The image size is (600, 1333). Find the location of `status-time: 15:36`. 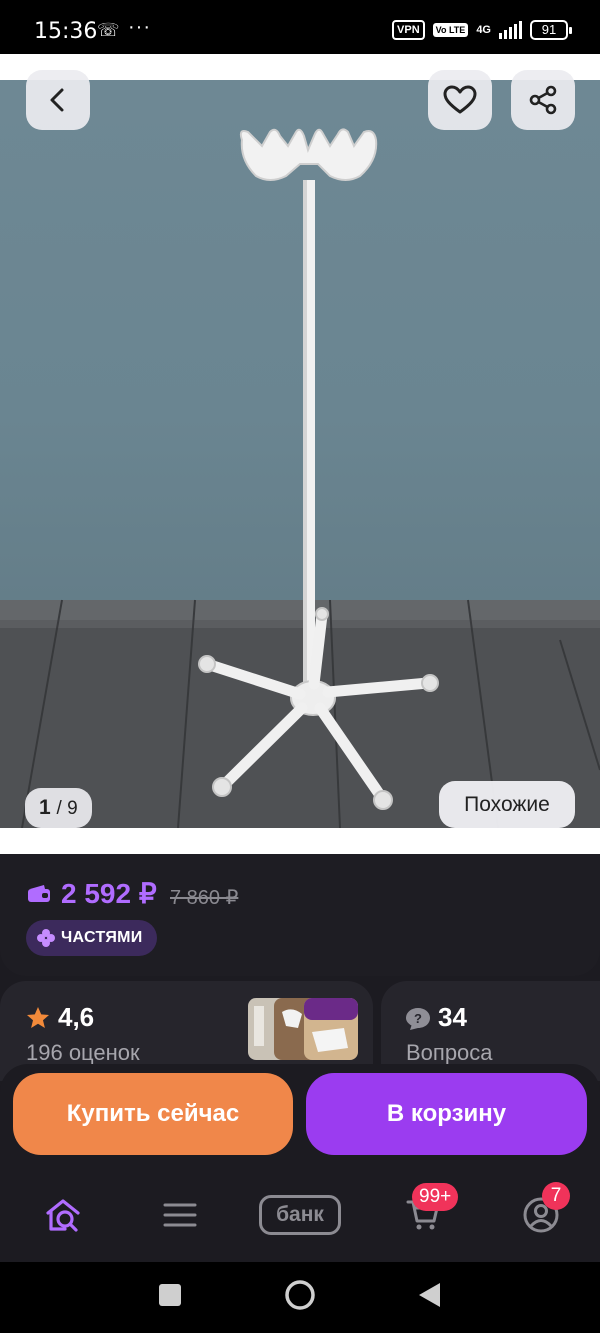

status-time: 15:36 is located at coordinates (66, 31).